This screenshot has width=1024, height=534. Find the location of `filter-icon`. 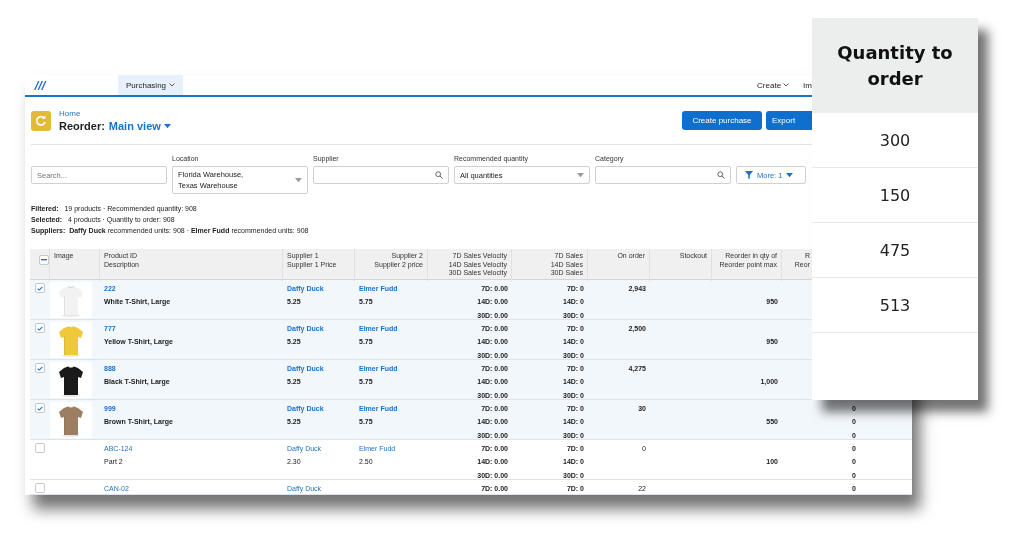

filter-icon is located at coordinates (749, 175).